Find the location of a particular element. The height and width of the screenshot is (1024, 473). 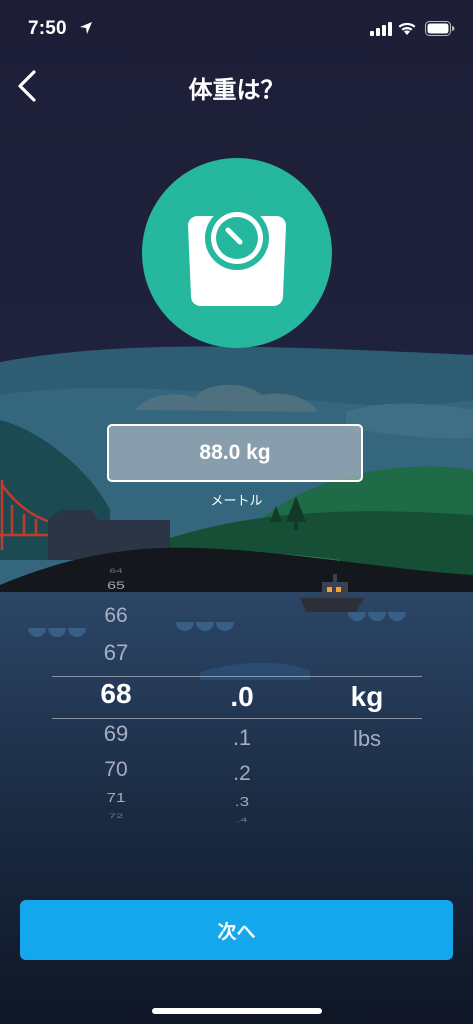

selected-weight-integer: 68 is located at coordinates (115, 694).